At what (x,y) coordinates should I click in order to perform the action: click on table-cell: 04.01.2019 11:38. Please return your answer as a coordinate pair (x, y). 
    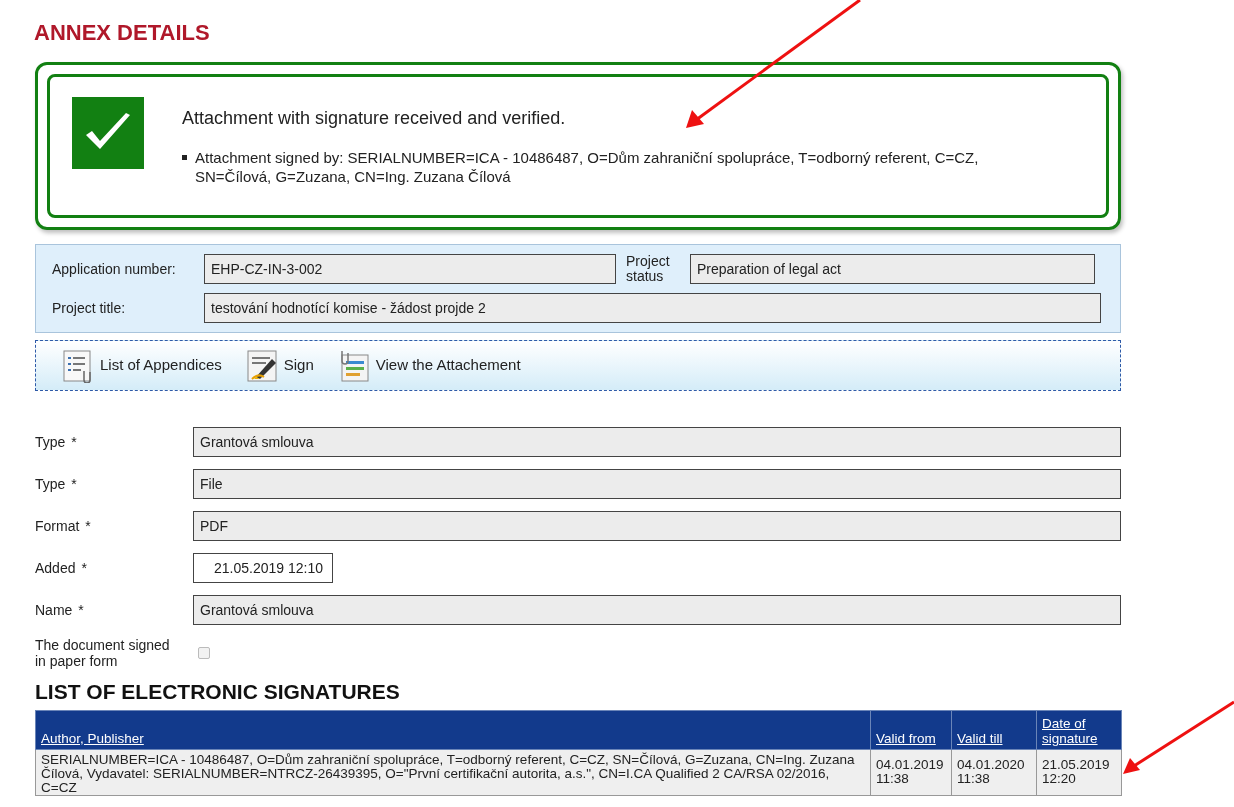
    Looking at the image, I should click on (911, 772).